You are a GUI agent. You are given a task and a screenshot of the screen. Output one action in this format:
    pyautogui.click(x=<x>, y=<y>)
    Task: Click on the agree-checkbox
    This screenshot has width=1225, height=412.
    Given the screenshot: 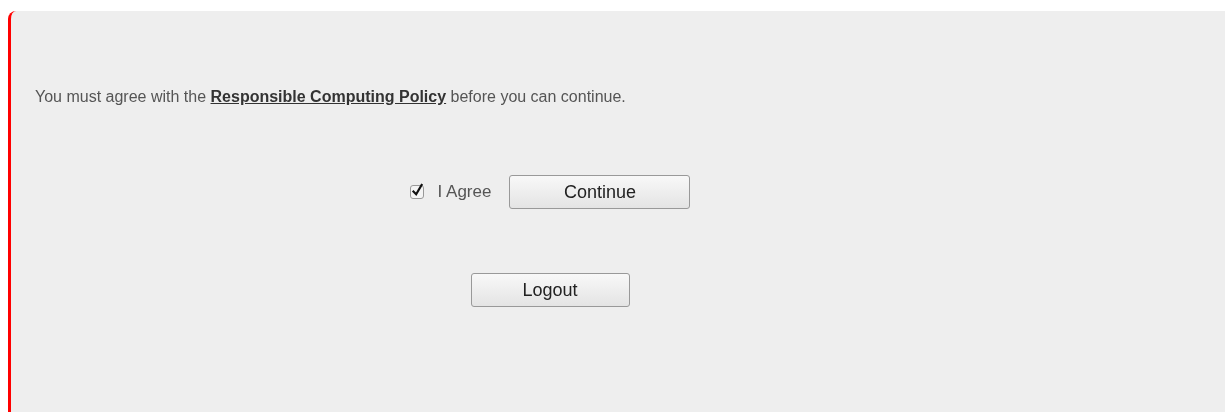 What is the action you would take?
    pyautogui.click(x=416, y=192)
    